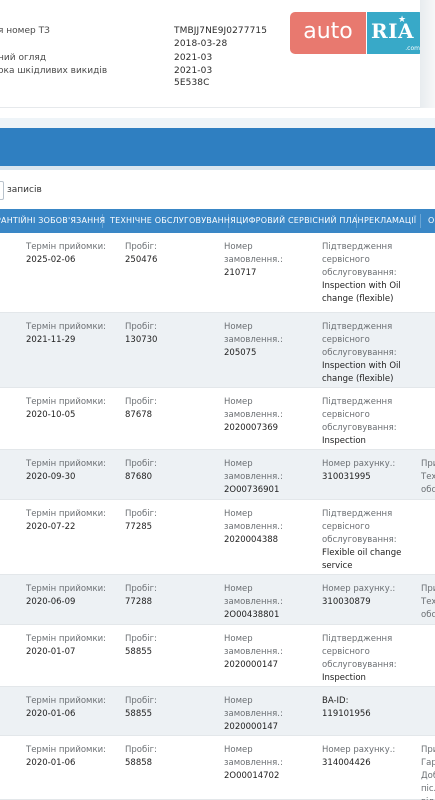  What do you see at coordinates (240, 273) in the screenshot?
I see `order-value: 210717` at bounding box center [240, 273].